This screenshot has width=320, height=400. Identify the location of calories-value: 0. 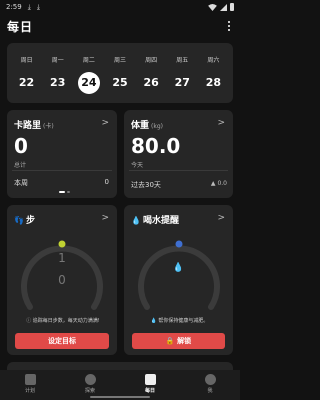
(21, 146).